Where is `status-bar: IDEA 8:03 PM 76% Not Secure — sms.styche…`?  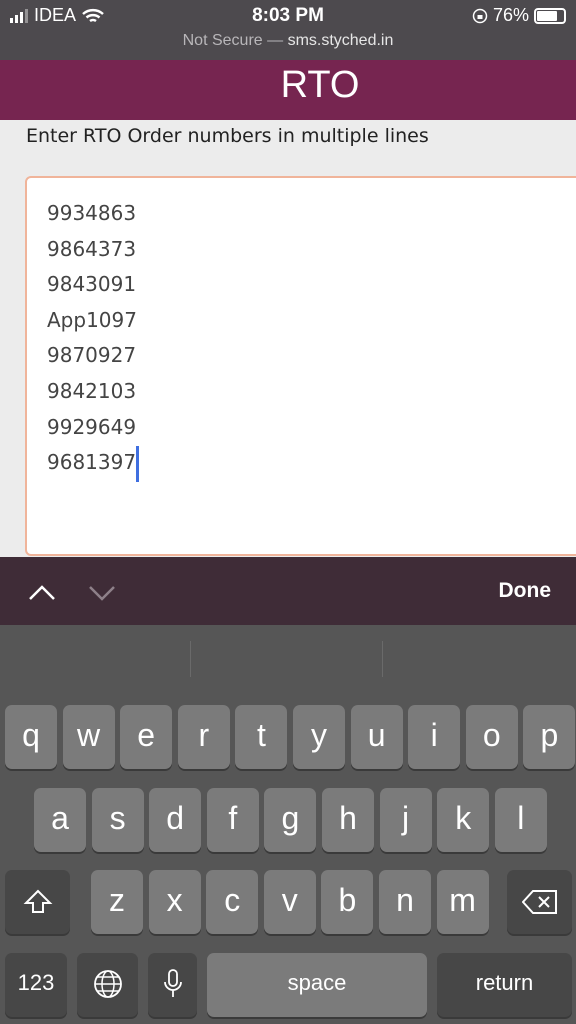 status-bar: IDEA 8:03 PM 76% Not Secure — sms.styche… is located at coordinates (288, 30).